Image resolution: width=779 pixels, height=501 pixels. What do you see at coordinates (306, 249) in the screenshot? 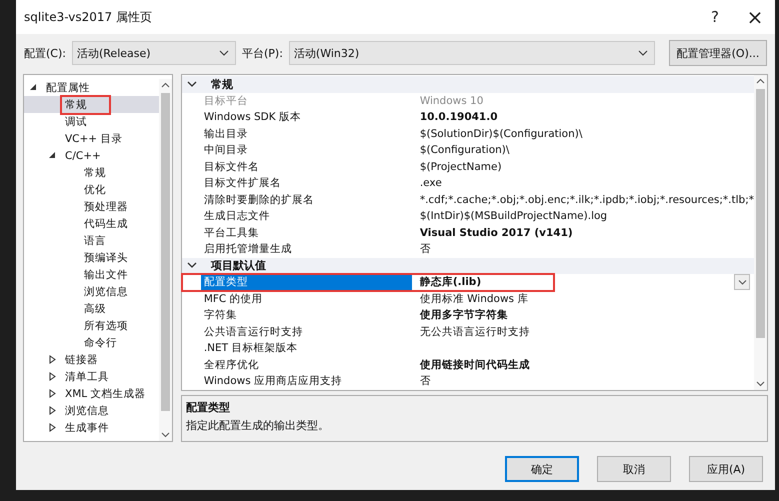
I see `property-name: 启用托管增量生成` at bounding box center [306, 249].